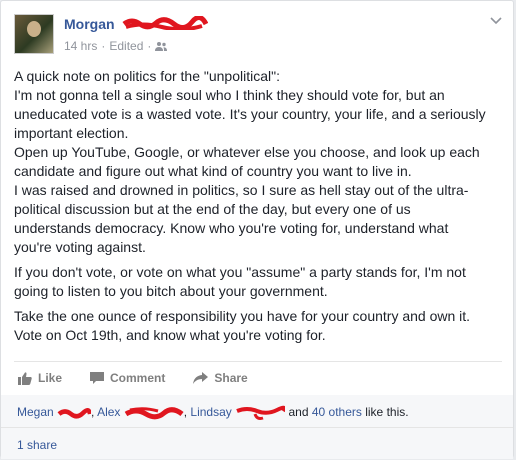  I want to click on post-actions: Like Comment Share, so click(147, 378).